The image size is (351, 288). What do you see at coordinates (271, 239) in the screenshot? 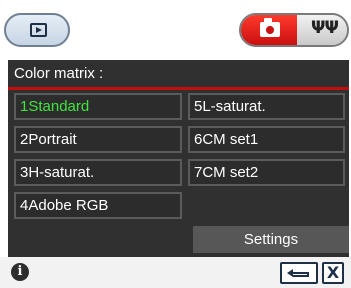
I see `settings-button: Settings` at bounding box center [271, 239].